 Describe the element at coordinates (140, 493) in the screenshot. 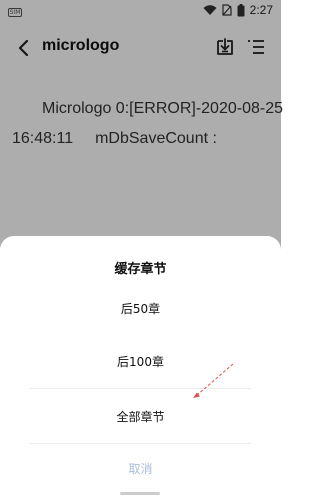

I see `home-indicator` at that location.